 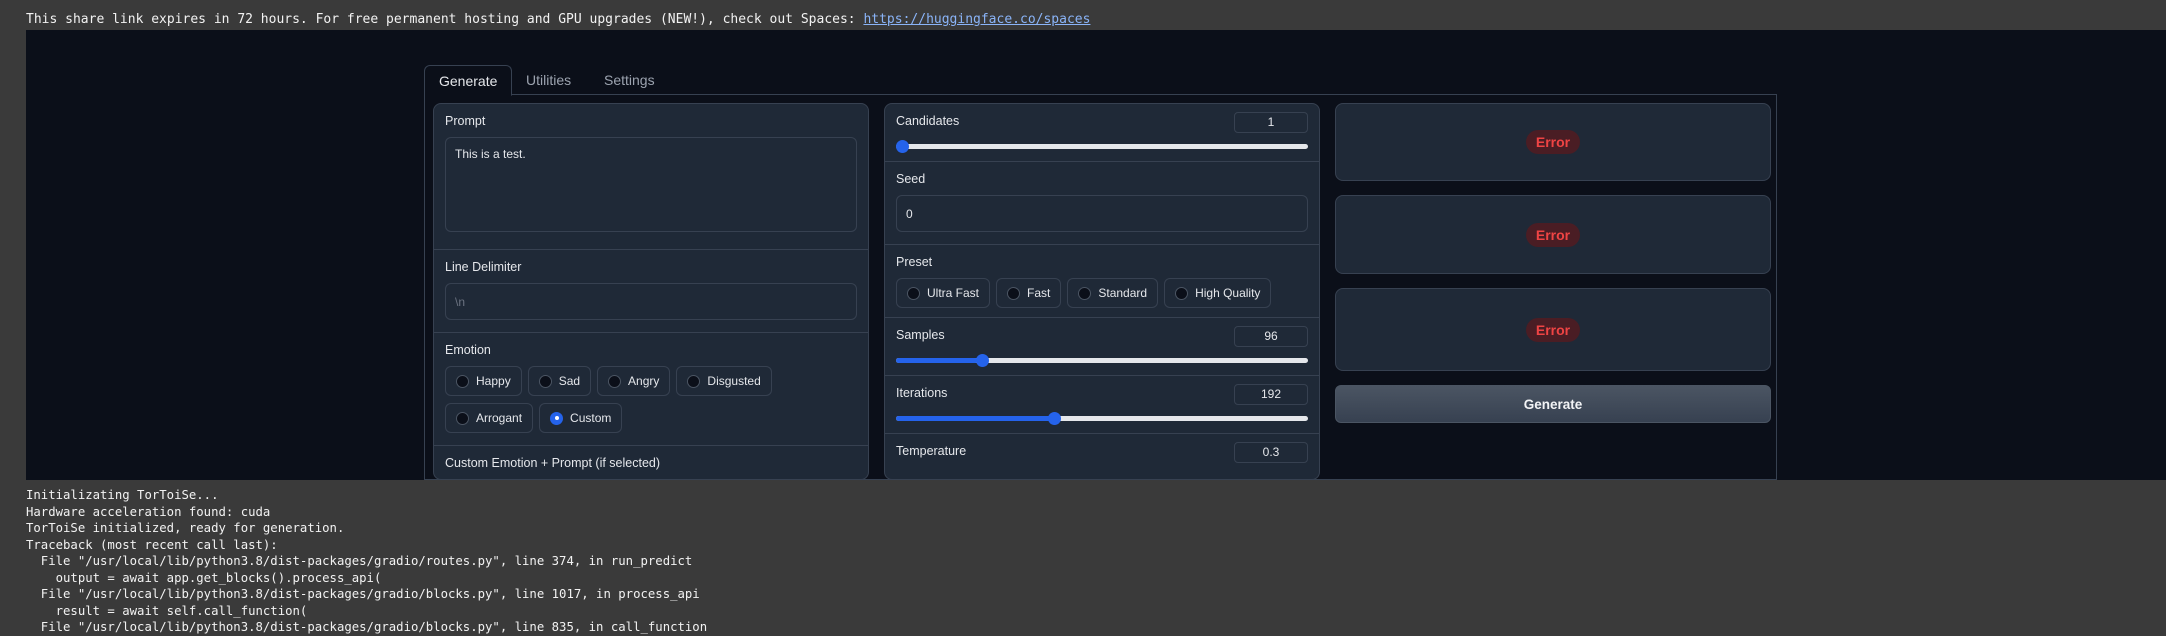 I want to click on tab-settings: Settings, so click(x=629, y=80).